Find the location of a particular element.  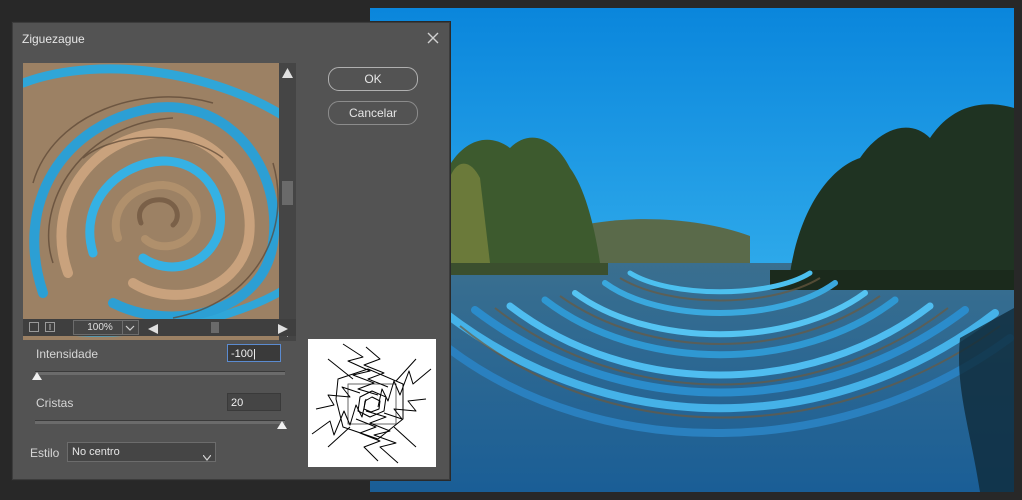

scroll-up-icon is located at coordinates (287, 72).